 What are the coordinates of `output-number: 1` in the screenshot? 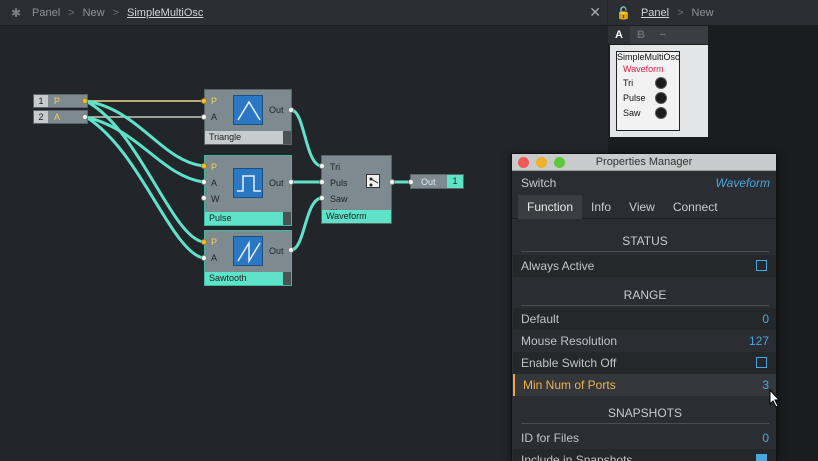 It's located at (455, 181).